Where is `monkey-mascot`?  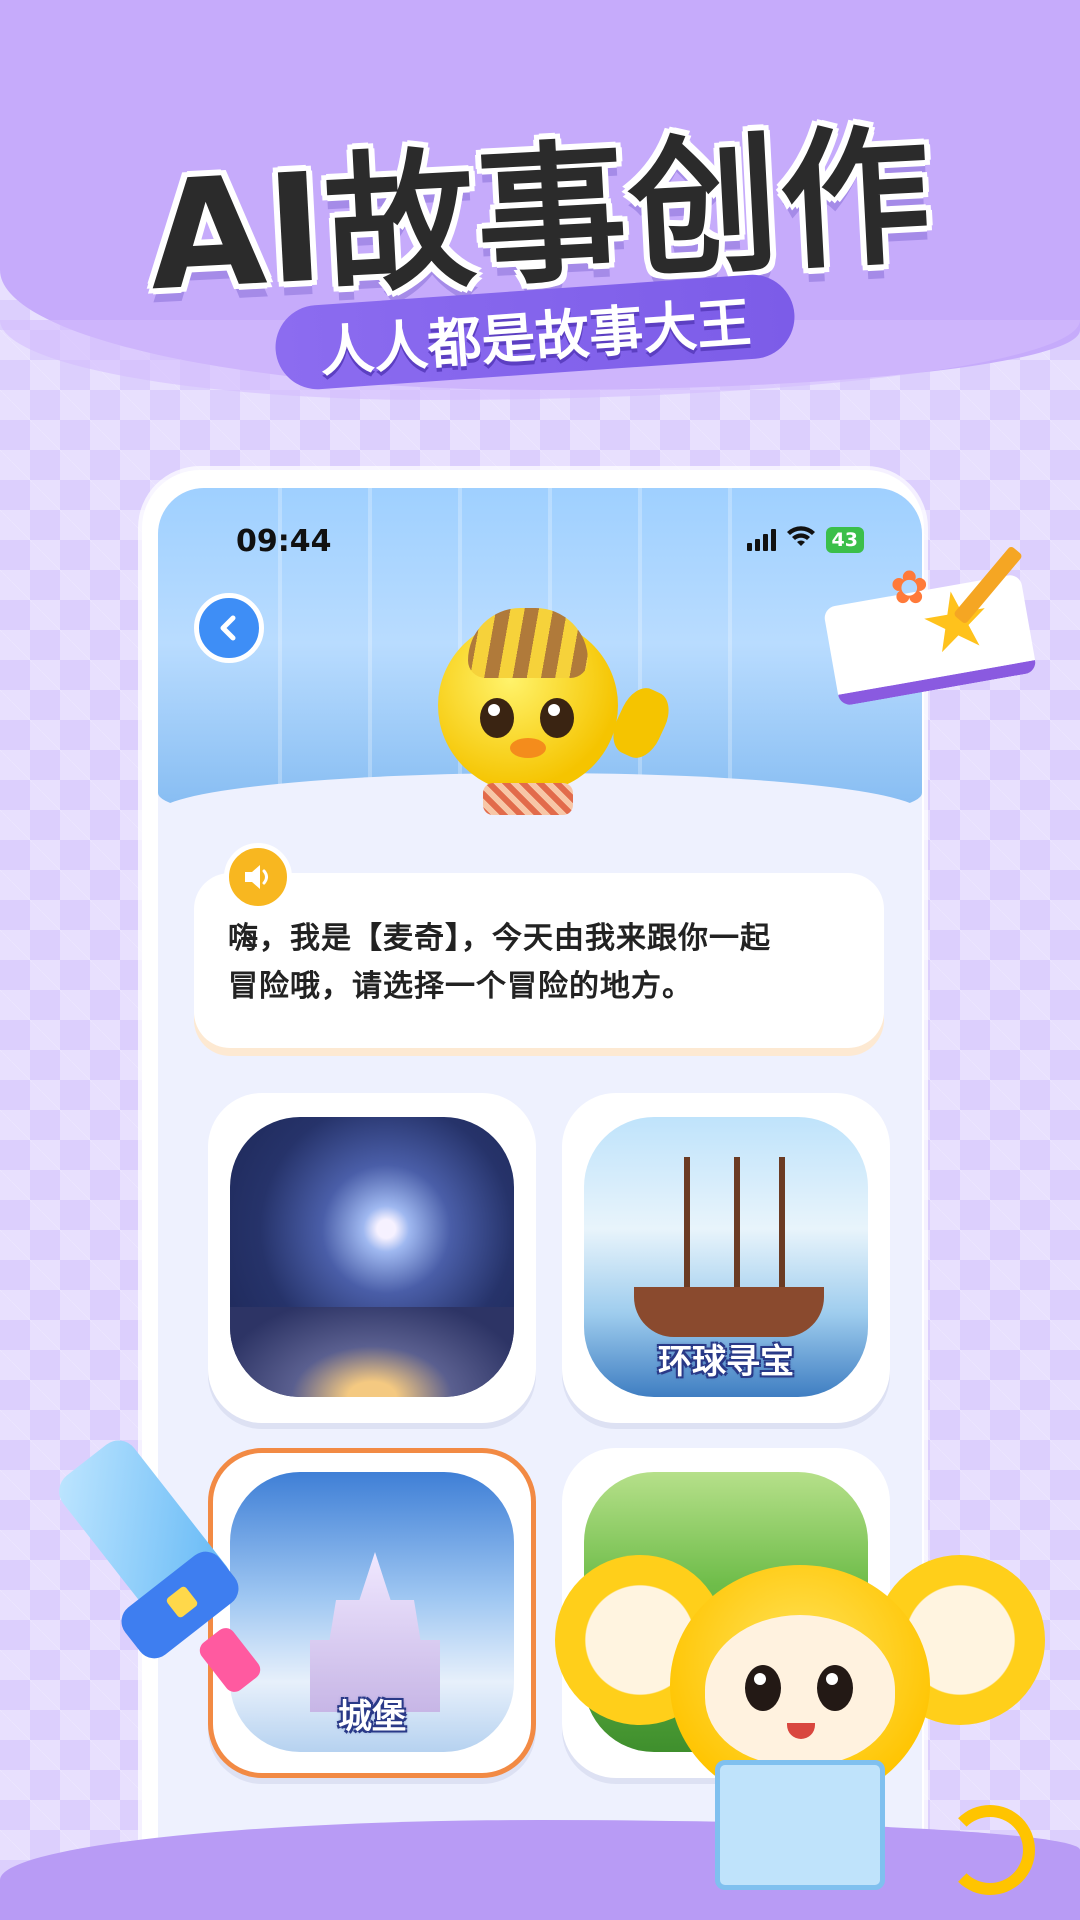
monkey-mascot is located at coordinates (805, 1732).